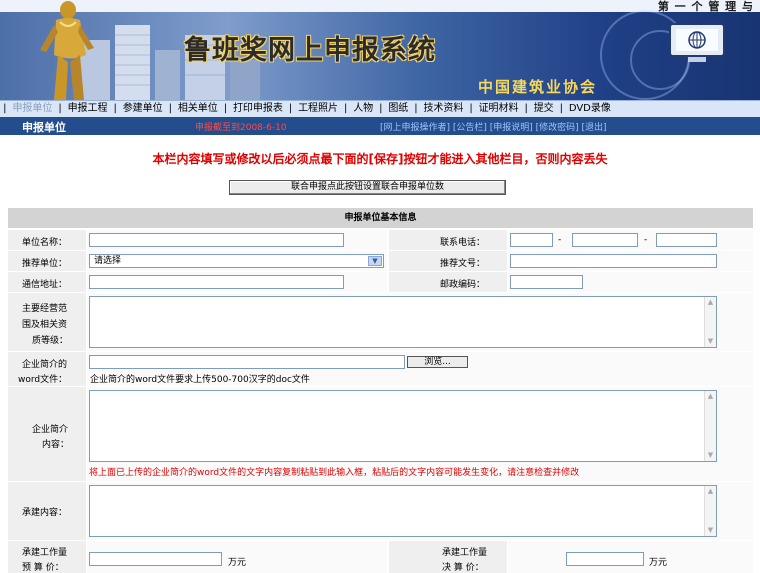 The width and height of the screenshot is (760, 573). I want to click on budget-label-line2: 预 算 价：, so click(43, 568).